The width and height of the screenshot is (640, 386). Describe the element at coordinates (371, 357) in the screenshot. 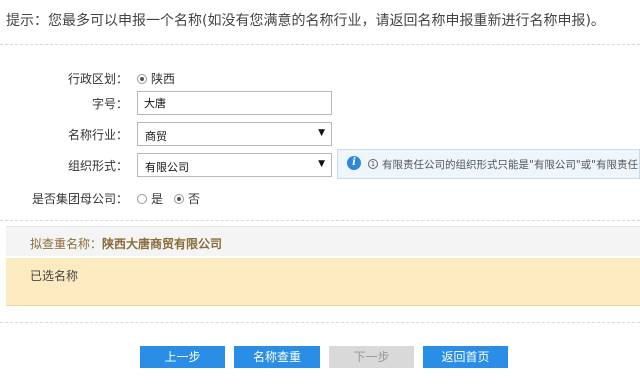

I see `next-step-button: 下一步` at that location.